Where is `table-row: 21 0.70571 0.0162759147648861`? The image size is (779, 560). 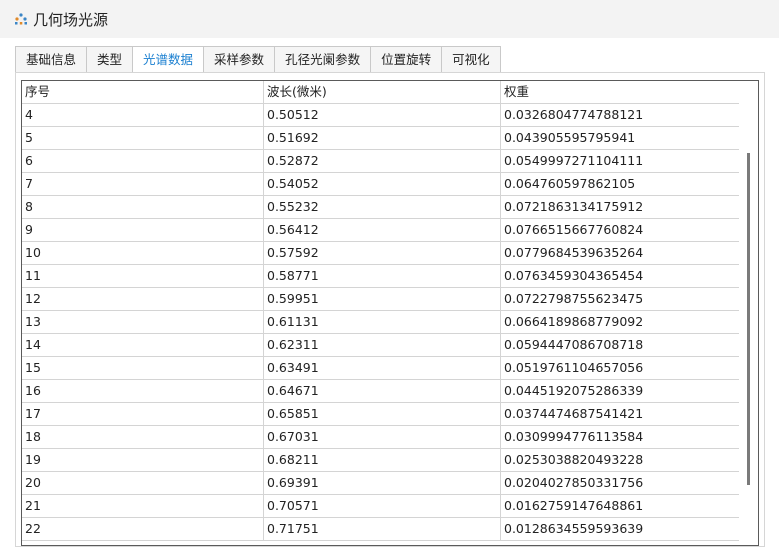
table-row: 21 0.70571 0.0162759147648861 is located at coordinates (380, 506).